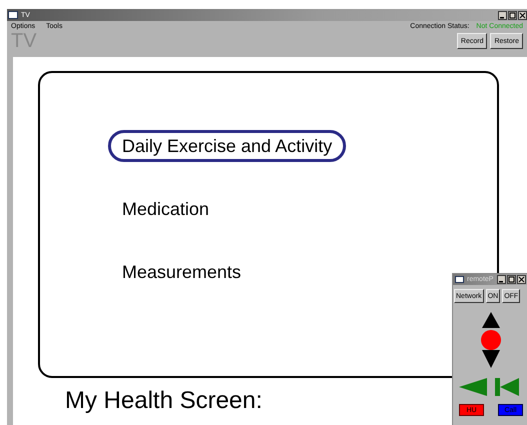 The image size is (527, 425). I want to click on up-arrow-icon, so click(491, 320).